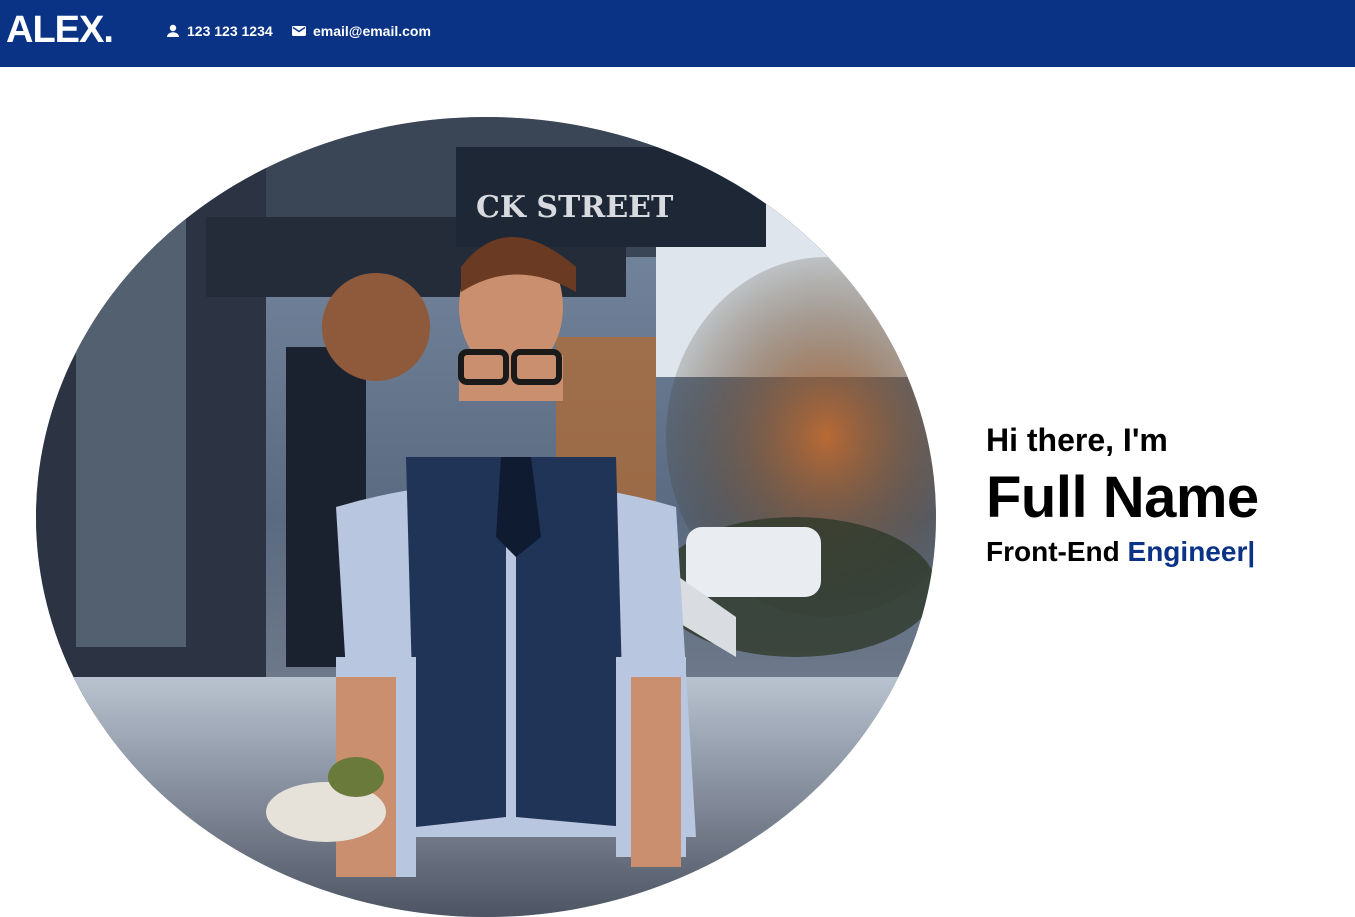 This screenshot has height=917, width=1355. I want to click on logo: ALEX., so click(60, 30).